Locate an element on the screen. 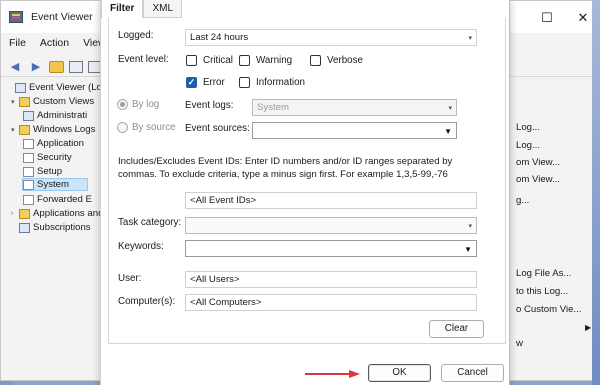  verbose-checkbox: Verbose is located at coordinates (336, 60).